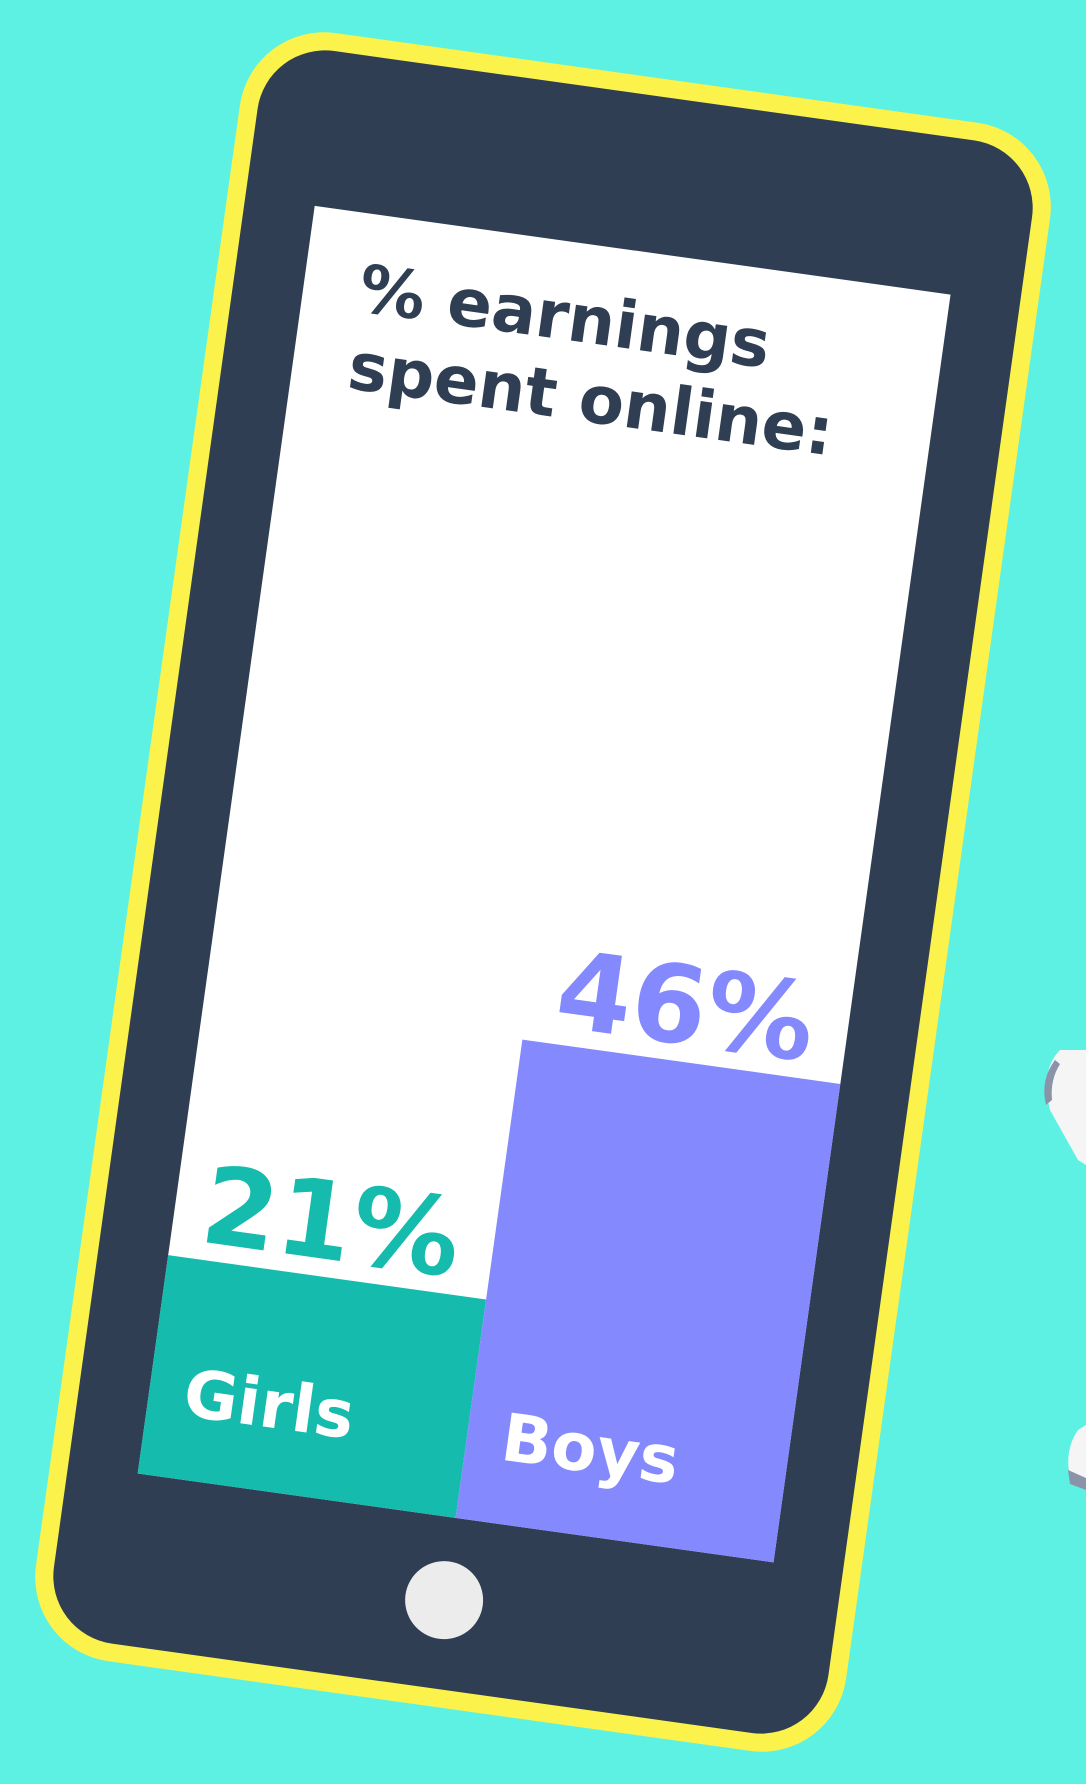 Image resolution: width=1086 pixels, height=1784 pixels. I want to click on earbud-icon, so click(1065, 1270).